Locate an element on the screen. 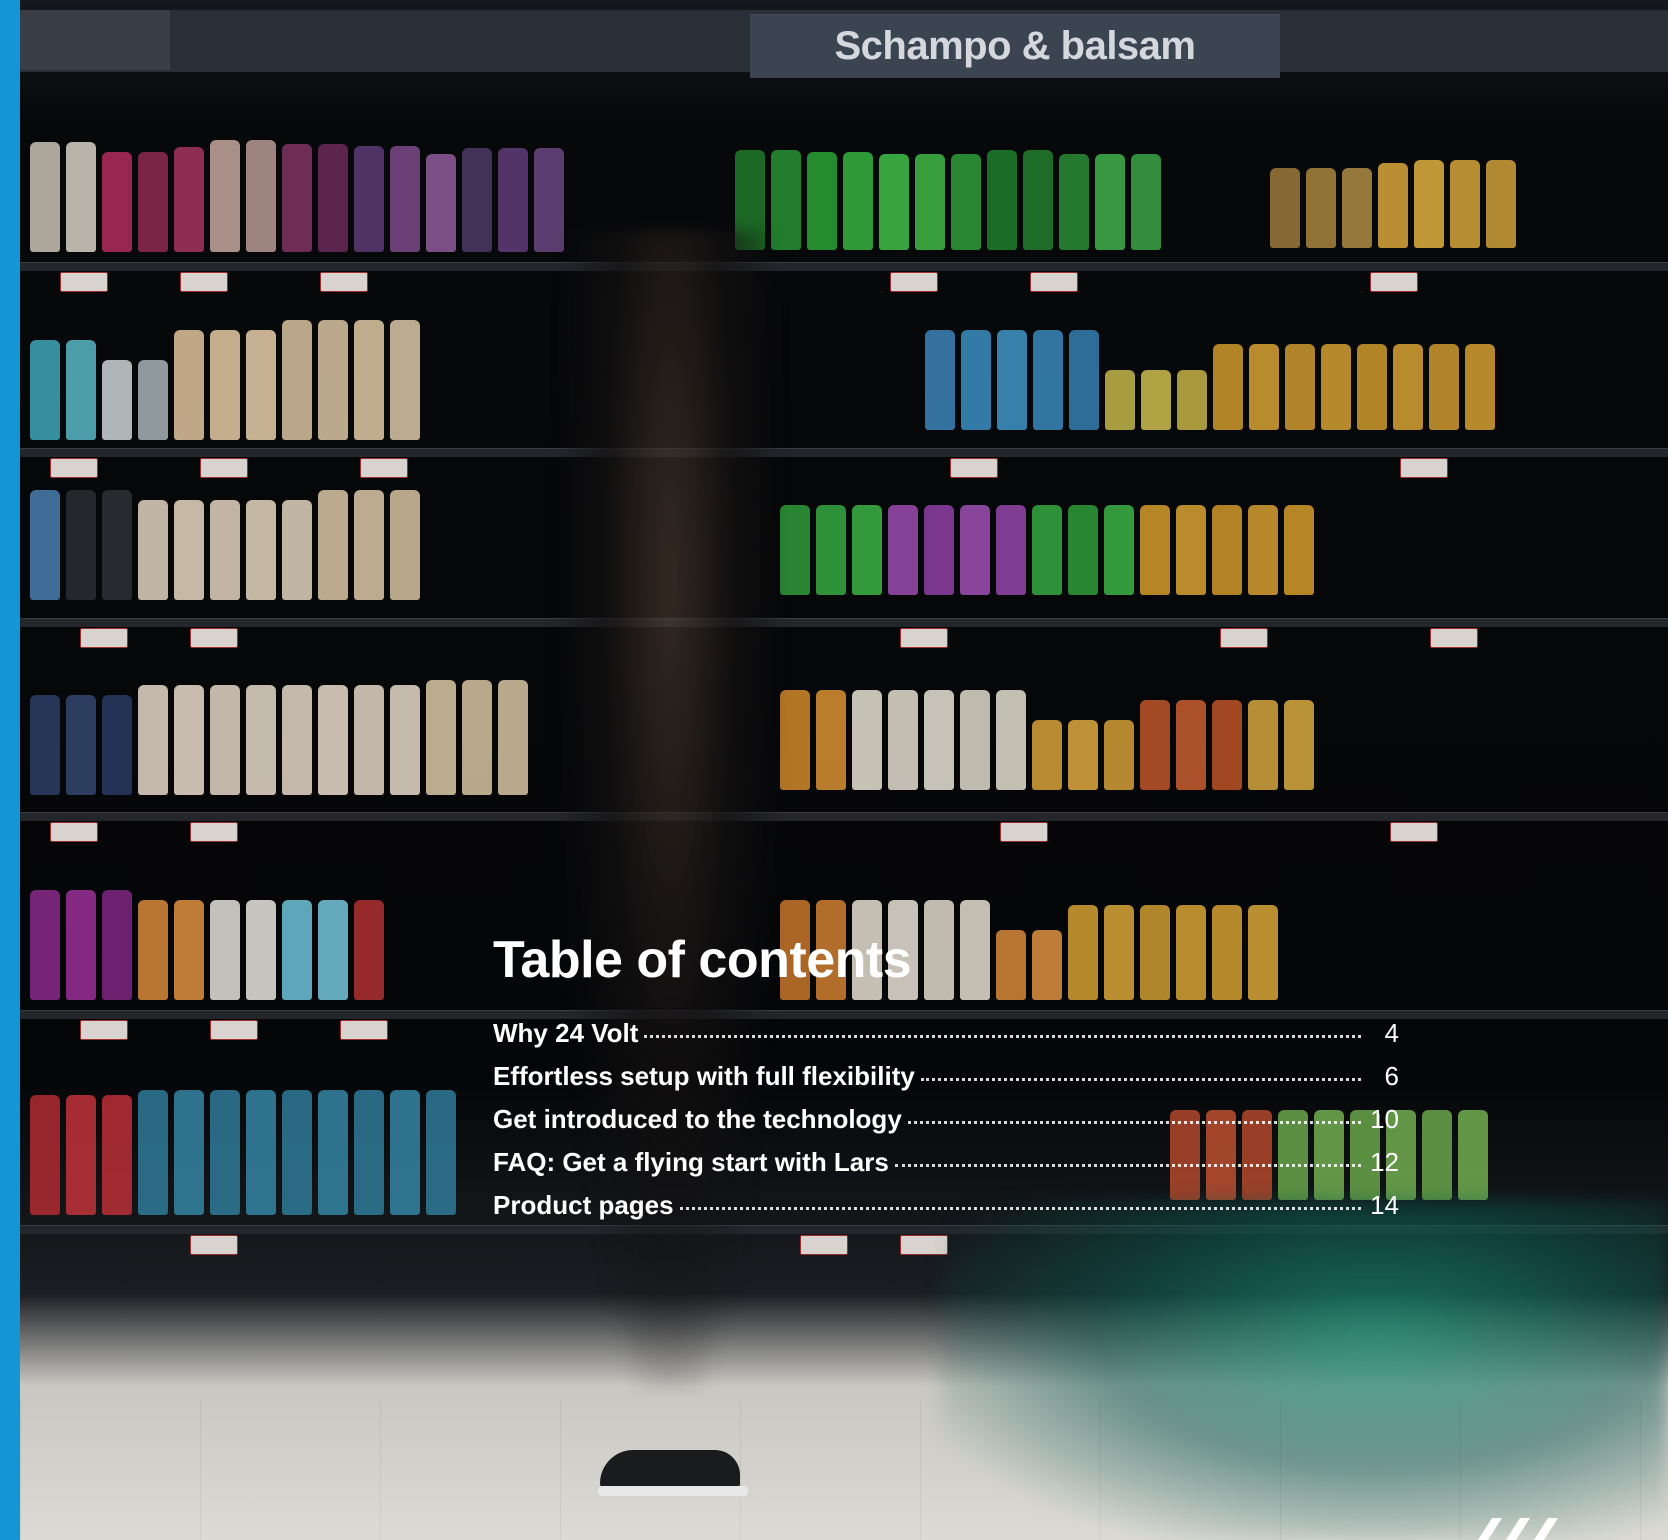  aisle-sign: Schampo & balsam is located at coordinates (1015, 46).